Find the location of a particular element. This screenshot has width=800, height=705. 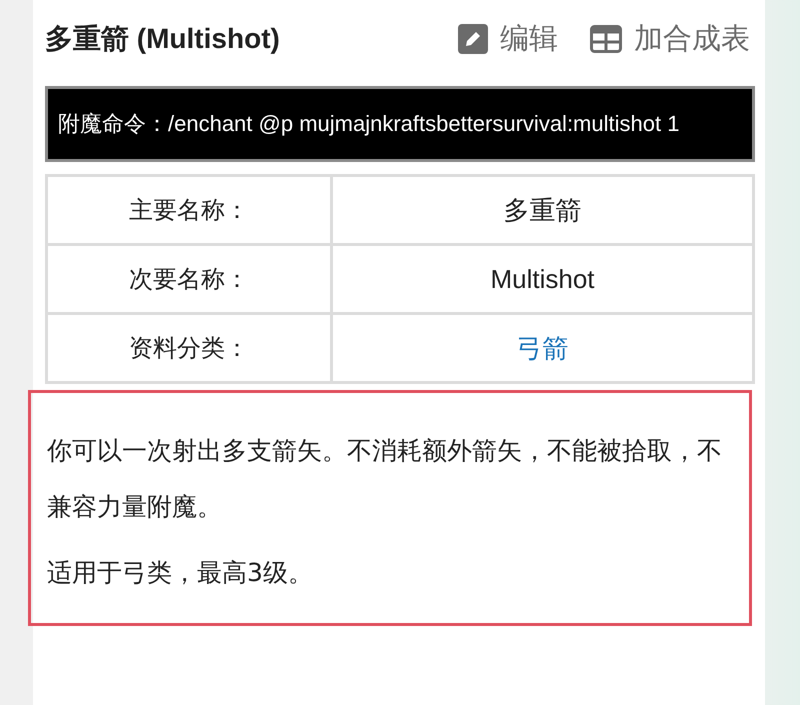

description-text: 适用于弓类，最高3级。 is located at coordinates (180, 573).